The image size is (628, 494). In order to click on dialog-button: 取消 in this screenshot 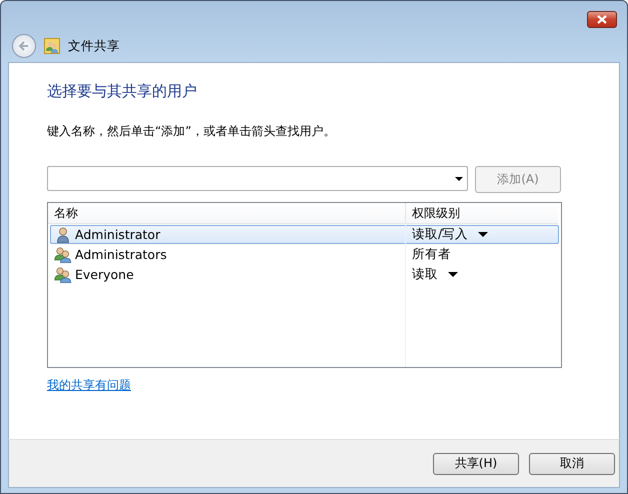, I will do `click(572, 463)`.